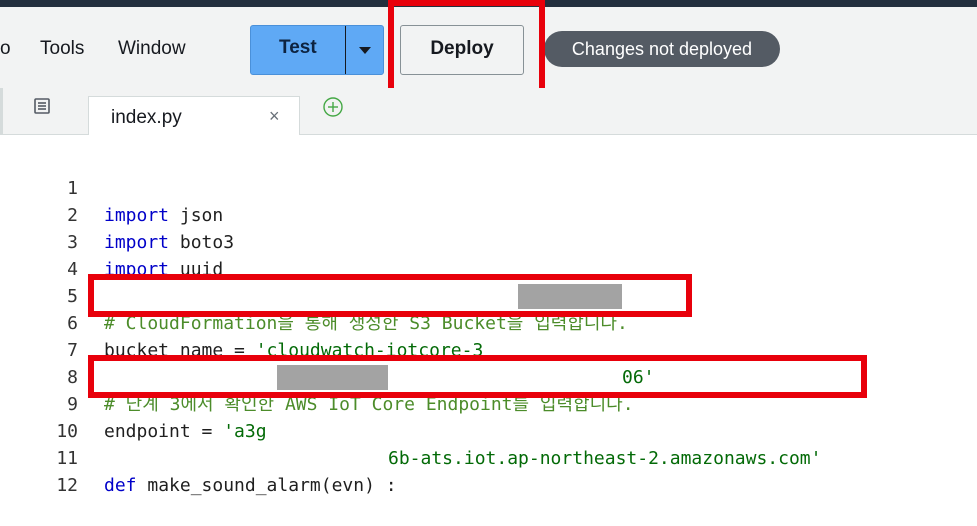  Describe the element at coordinates (1, 111) in the screenshot. I see `panel-edge` at that location.